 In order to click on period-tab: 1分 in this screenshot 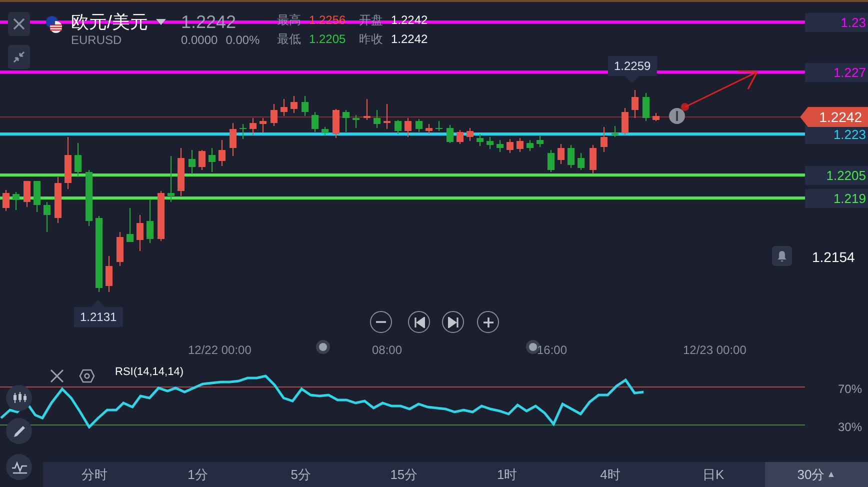, I will do `click(198, 474)`.